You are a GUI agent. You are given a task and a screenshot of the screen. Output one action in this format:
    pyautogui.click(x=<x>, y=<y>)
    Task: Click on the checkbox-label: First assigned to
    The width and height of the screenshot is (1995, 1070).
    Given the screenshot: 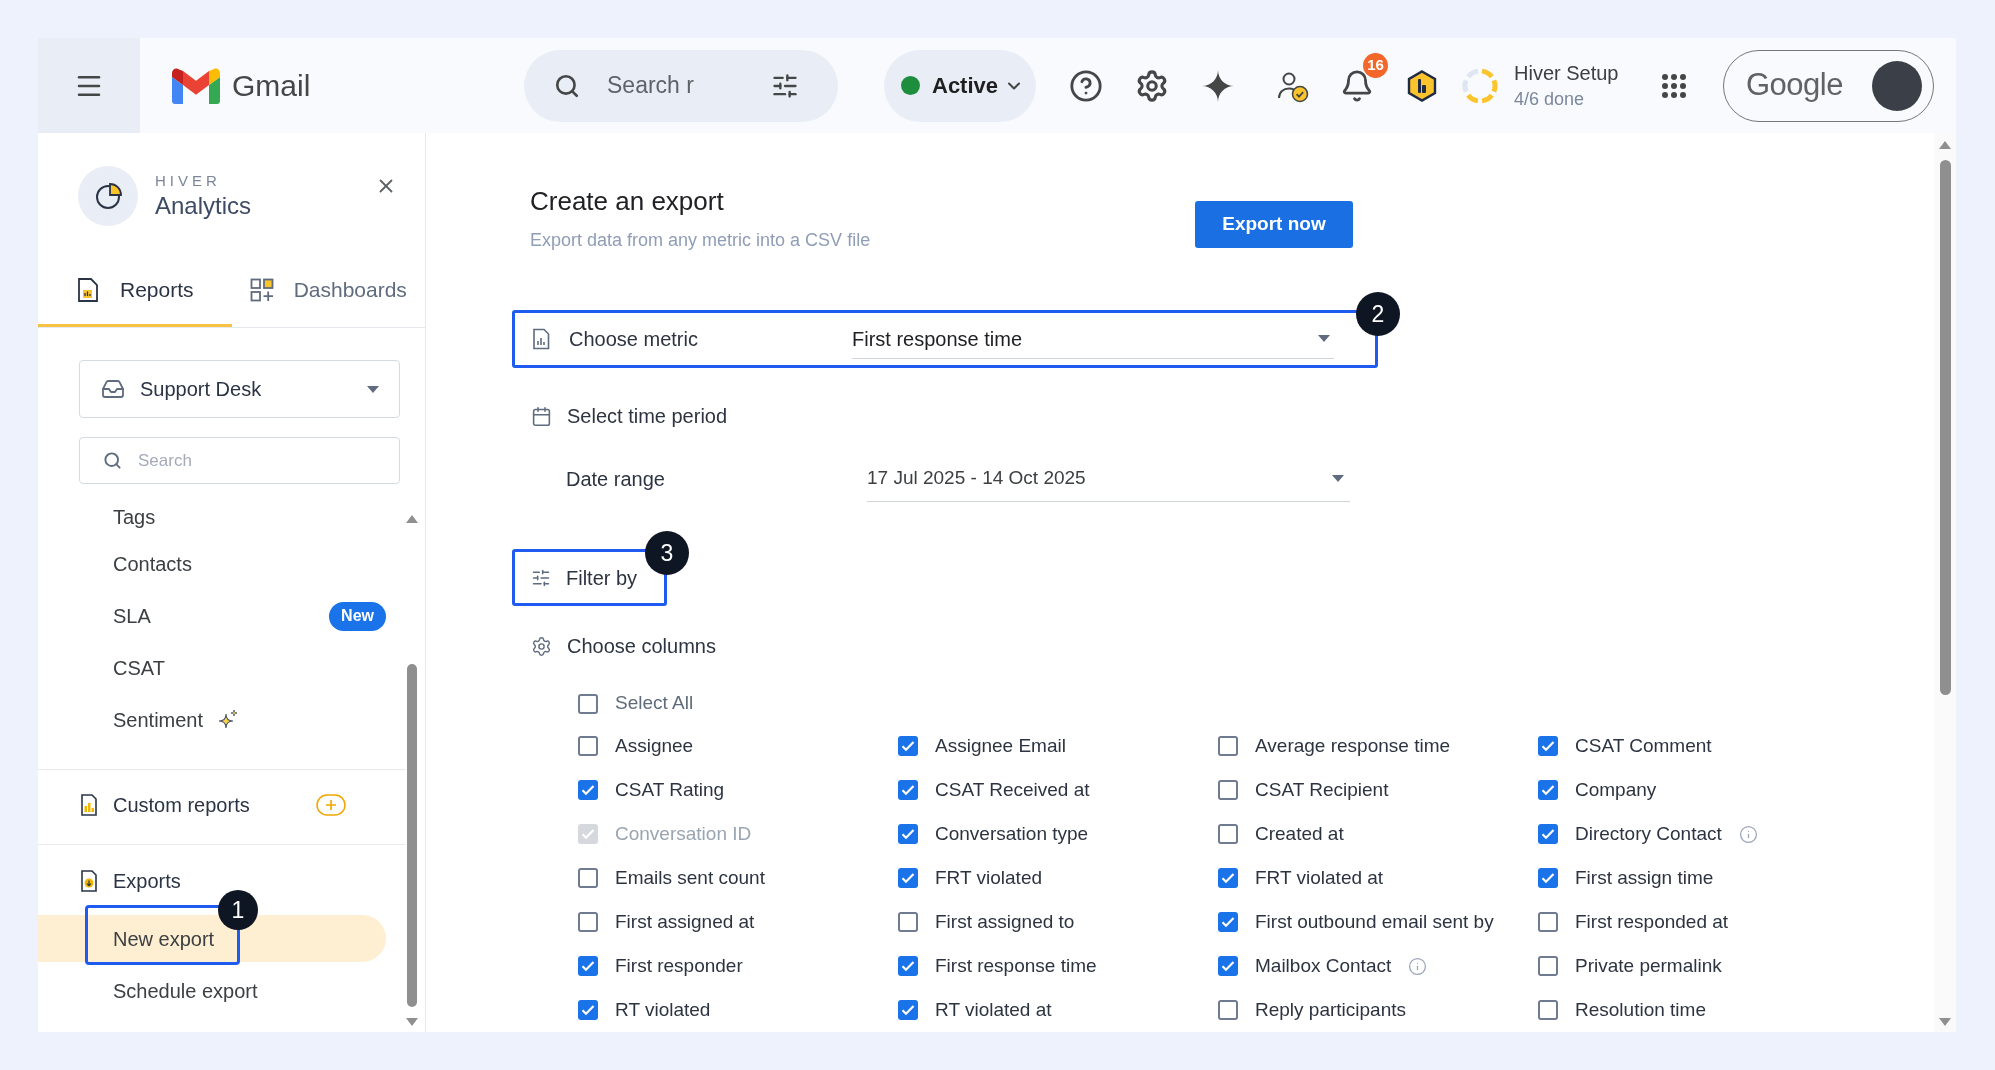 What is the action you would take?
    pyautogui.click(x=1005, y=921)
    